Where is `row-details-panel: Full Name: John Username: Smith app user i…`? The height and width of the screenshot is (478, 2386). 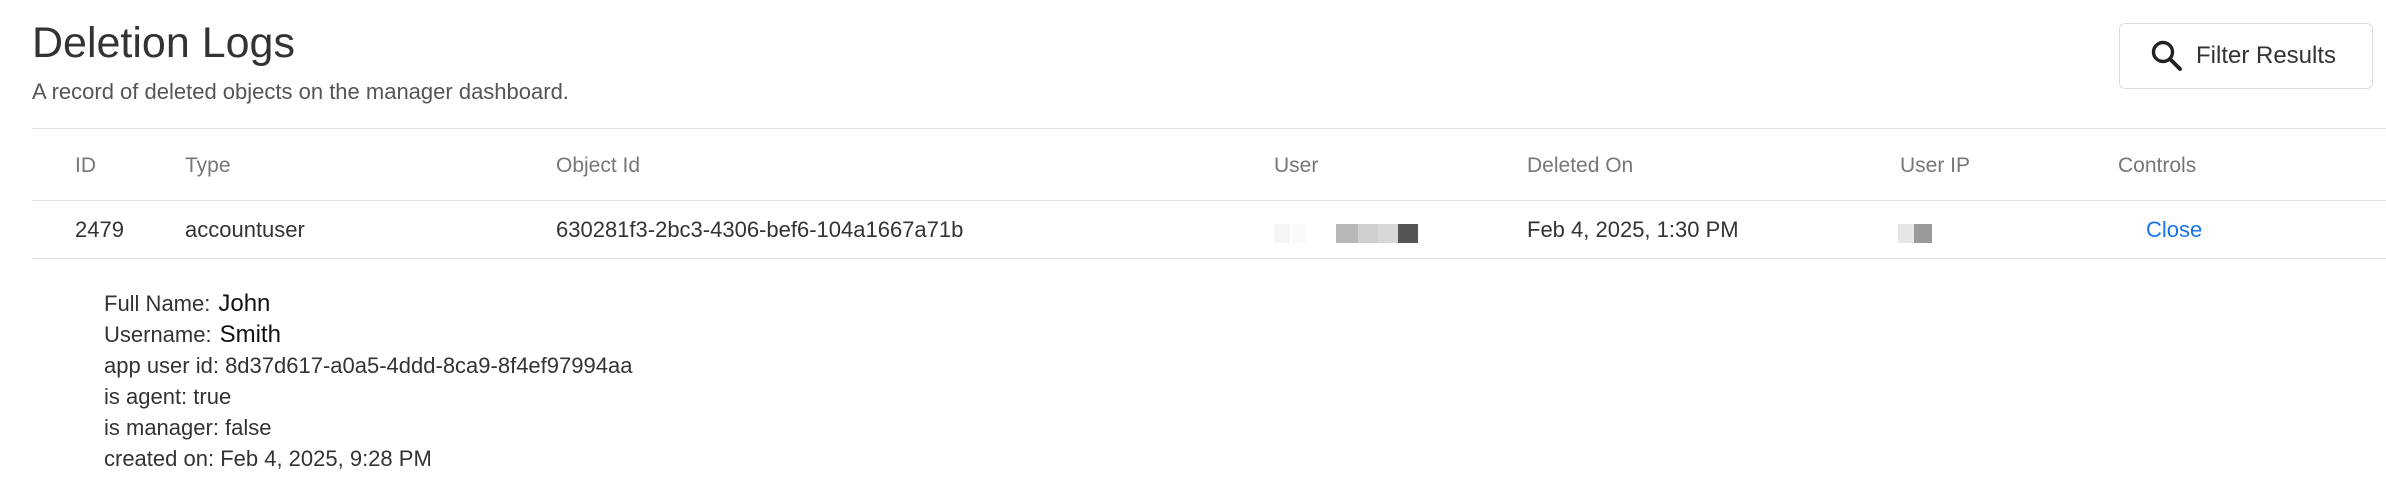
row-details-panel: Full Name: John Username: Smith app user i… is located at coordinates (368, 381).